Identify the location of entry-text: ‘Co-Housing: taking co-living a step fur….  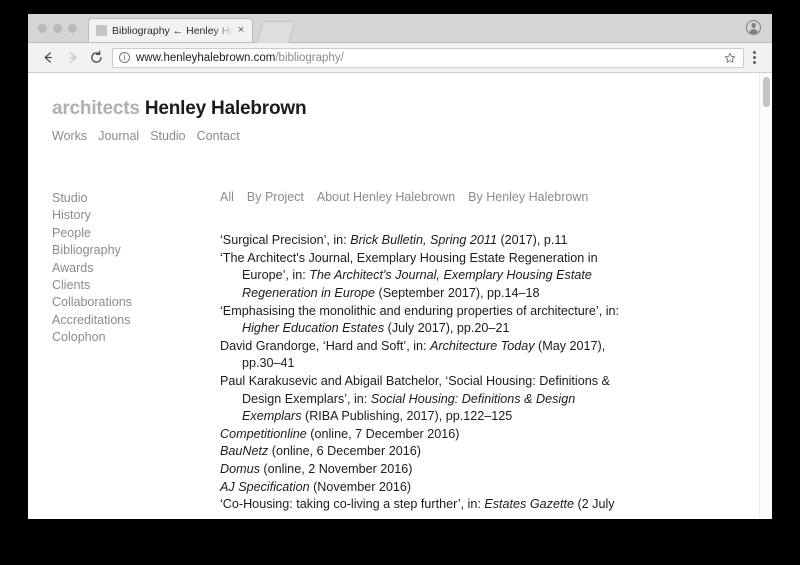
(352, 504).